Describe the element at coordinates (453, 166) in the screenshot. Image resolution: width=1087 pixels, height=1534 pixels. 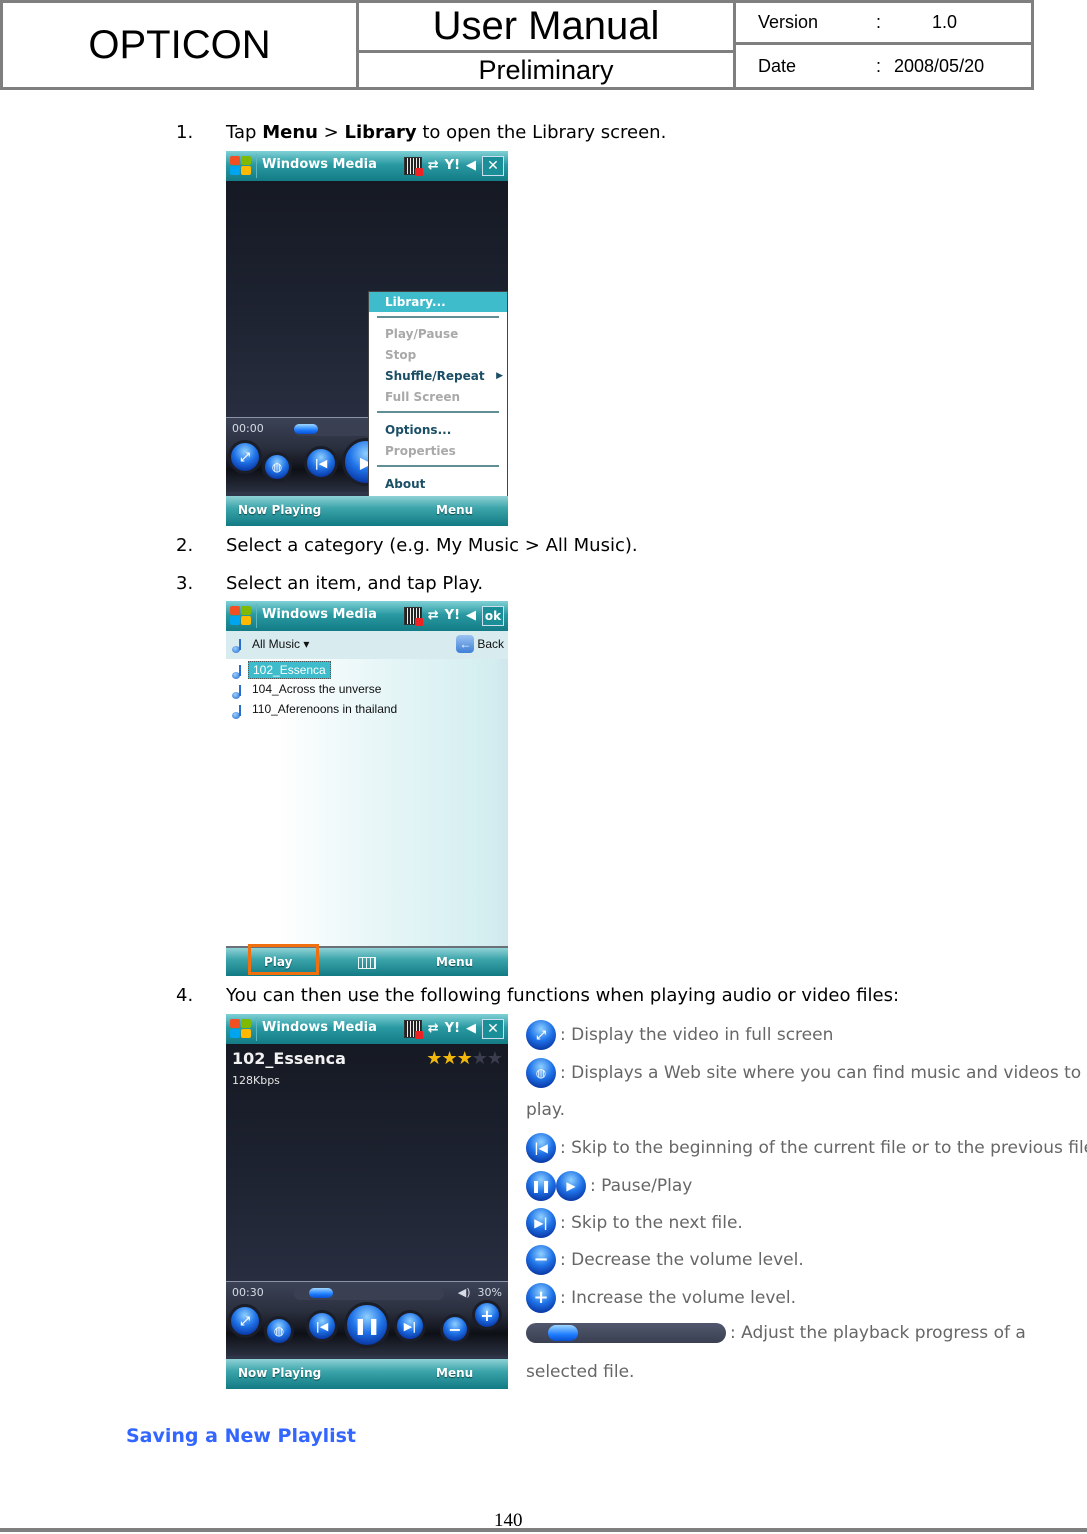
I see `status-icons: ⇄ Y! ◀︎ ✕` at that location.